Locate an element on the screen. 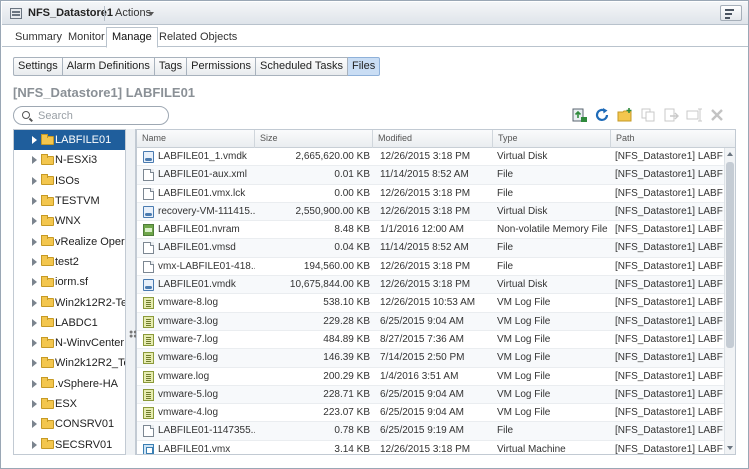 The image size is (749, 469). file-toolbar is located at coordinates (648, 115).